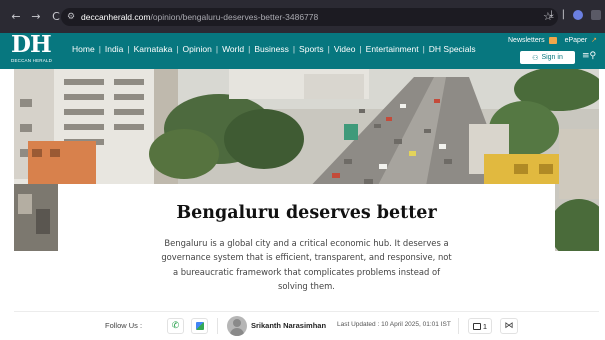 The height and width of the screenshot is (340, 605). I want to click on extension-icon, so click(596, 14).